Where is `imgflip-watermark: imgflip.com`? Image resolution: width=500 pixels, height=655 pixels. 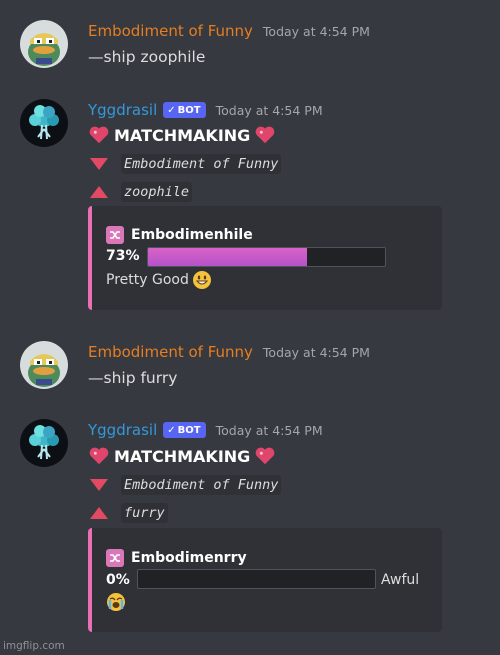 imgflip-watermark: imgflip.com is located at coordinates (34, 646).